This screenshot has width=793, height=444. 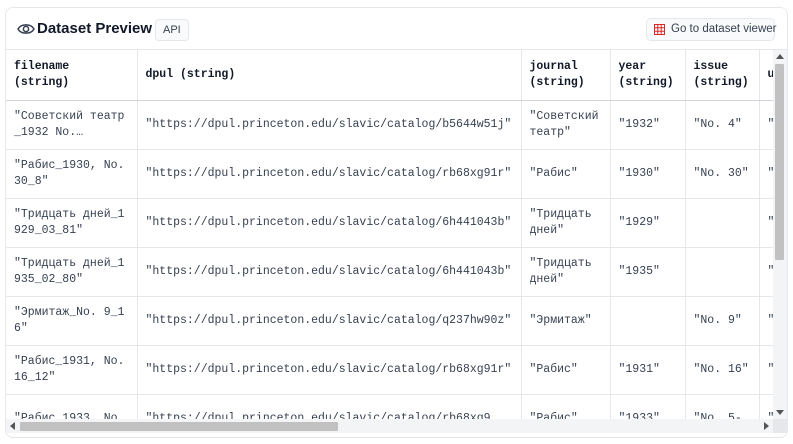 What do you see at coordinates (659, 29) in the screenshot?
I see `grid-icon` at bounding box center [659, 29].